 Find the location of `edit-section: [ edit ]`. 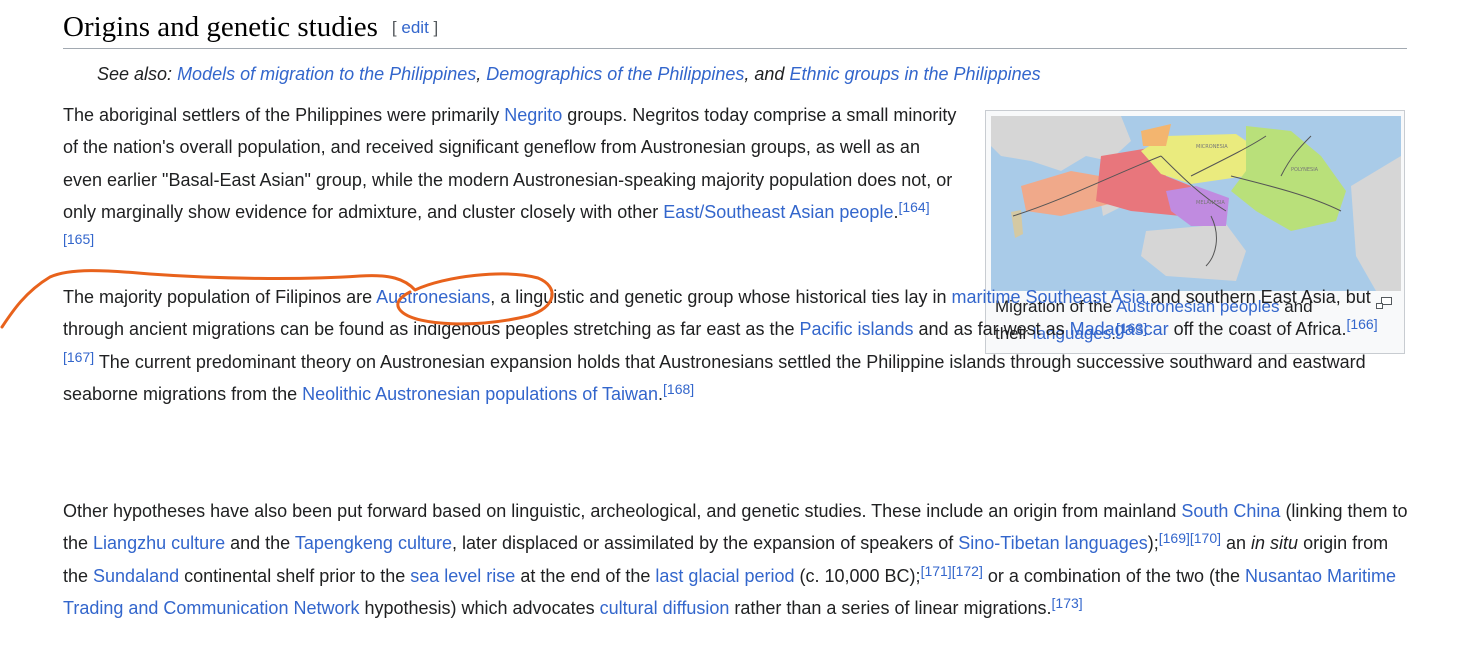

edit-section: [ edit ] is located at coordinates (415, 27).